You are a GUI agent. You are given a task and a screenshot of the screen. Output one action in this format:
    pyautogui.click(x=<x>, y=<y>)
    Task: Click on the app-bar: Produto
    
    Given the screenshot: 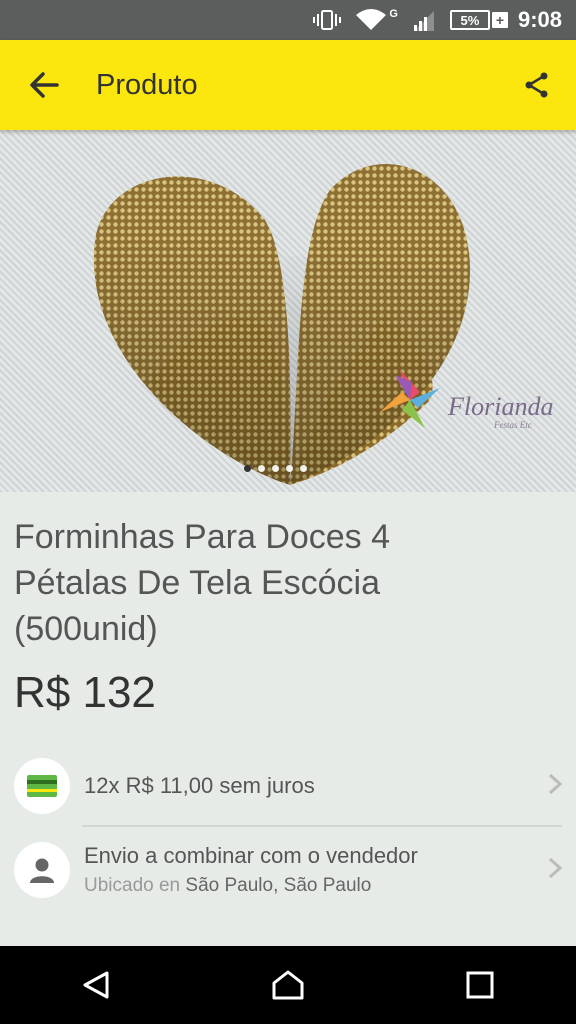 What is the action you would take?
    pyautogui.click(x=288, y=85)
    